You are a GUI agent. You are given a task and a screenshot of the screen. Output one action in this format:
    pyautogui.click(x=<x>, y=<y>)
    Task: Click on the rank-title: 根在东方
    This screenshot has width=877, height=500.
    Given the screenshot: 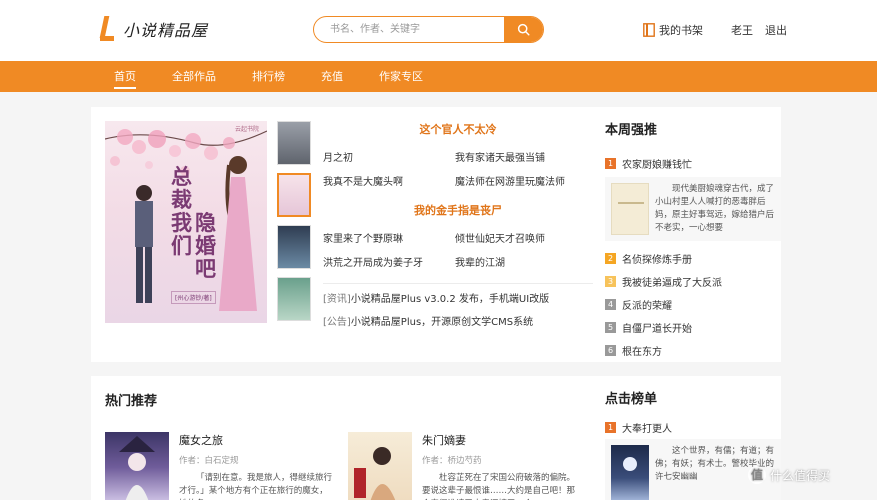 What is the action you would take?
    pyautogui.click(x=642, y=352)
    